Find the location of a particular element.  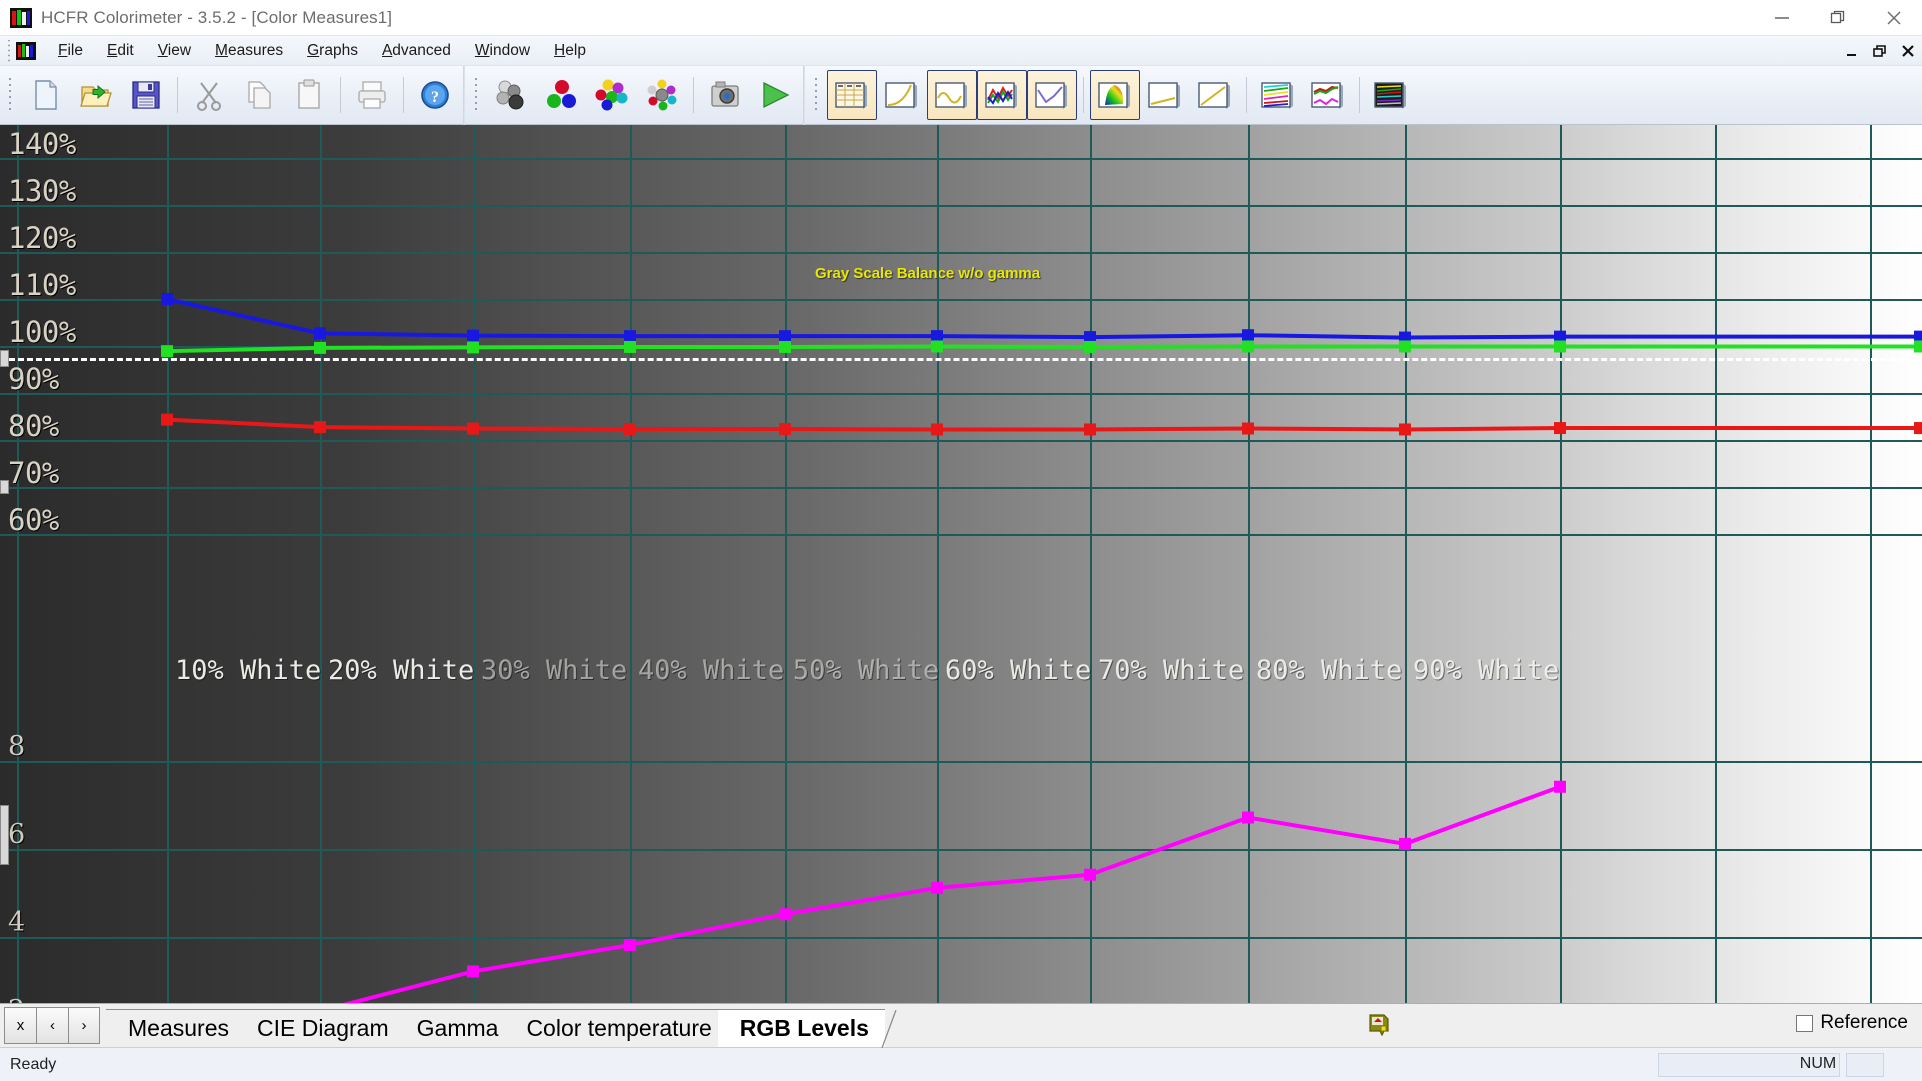

cut-button is located at coordinates (209, 95).